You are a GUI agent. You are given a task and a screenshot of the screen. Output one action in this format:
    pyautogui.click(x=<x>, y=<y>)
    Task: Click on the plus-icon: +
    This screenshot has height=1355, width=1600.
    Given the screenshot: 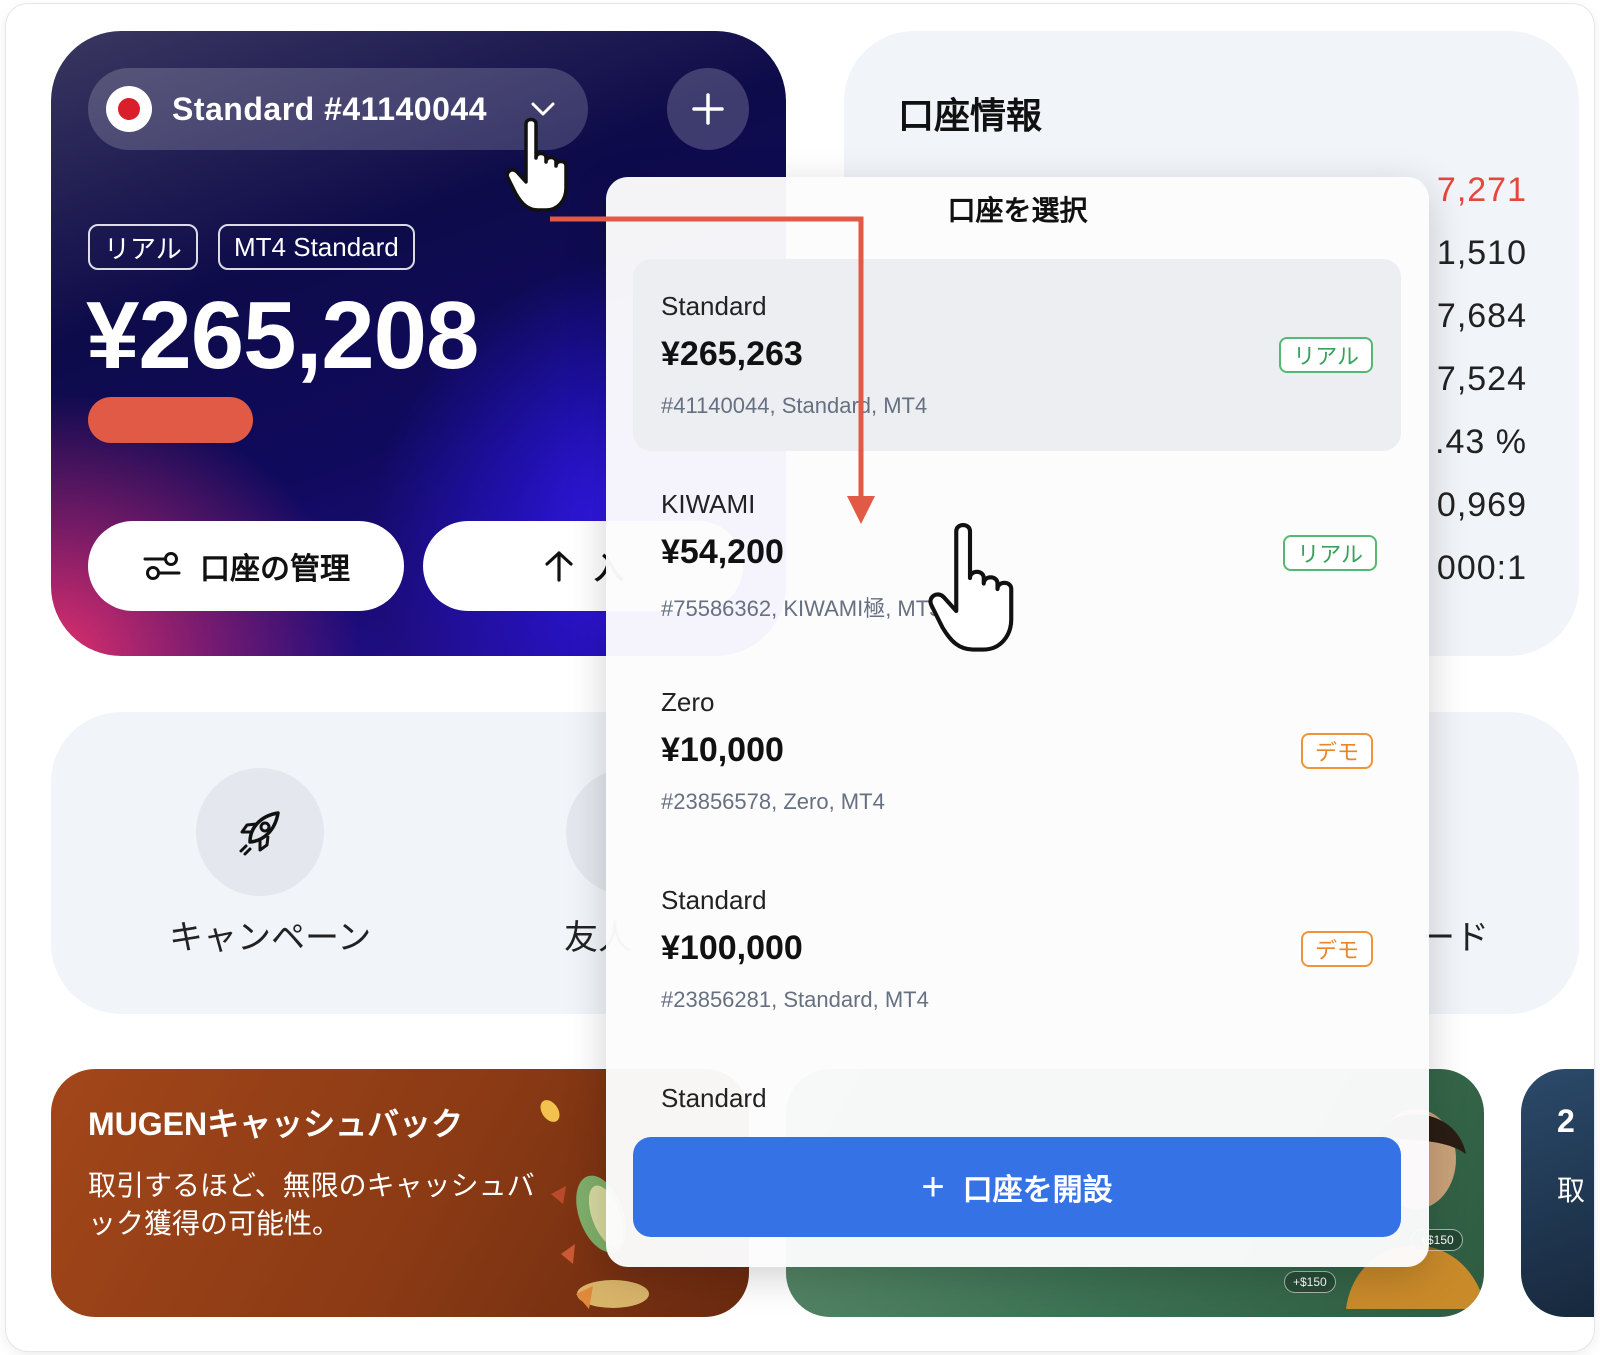 What is the action you would take?
    pyautogui.click(x=933, y=1187)
    